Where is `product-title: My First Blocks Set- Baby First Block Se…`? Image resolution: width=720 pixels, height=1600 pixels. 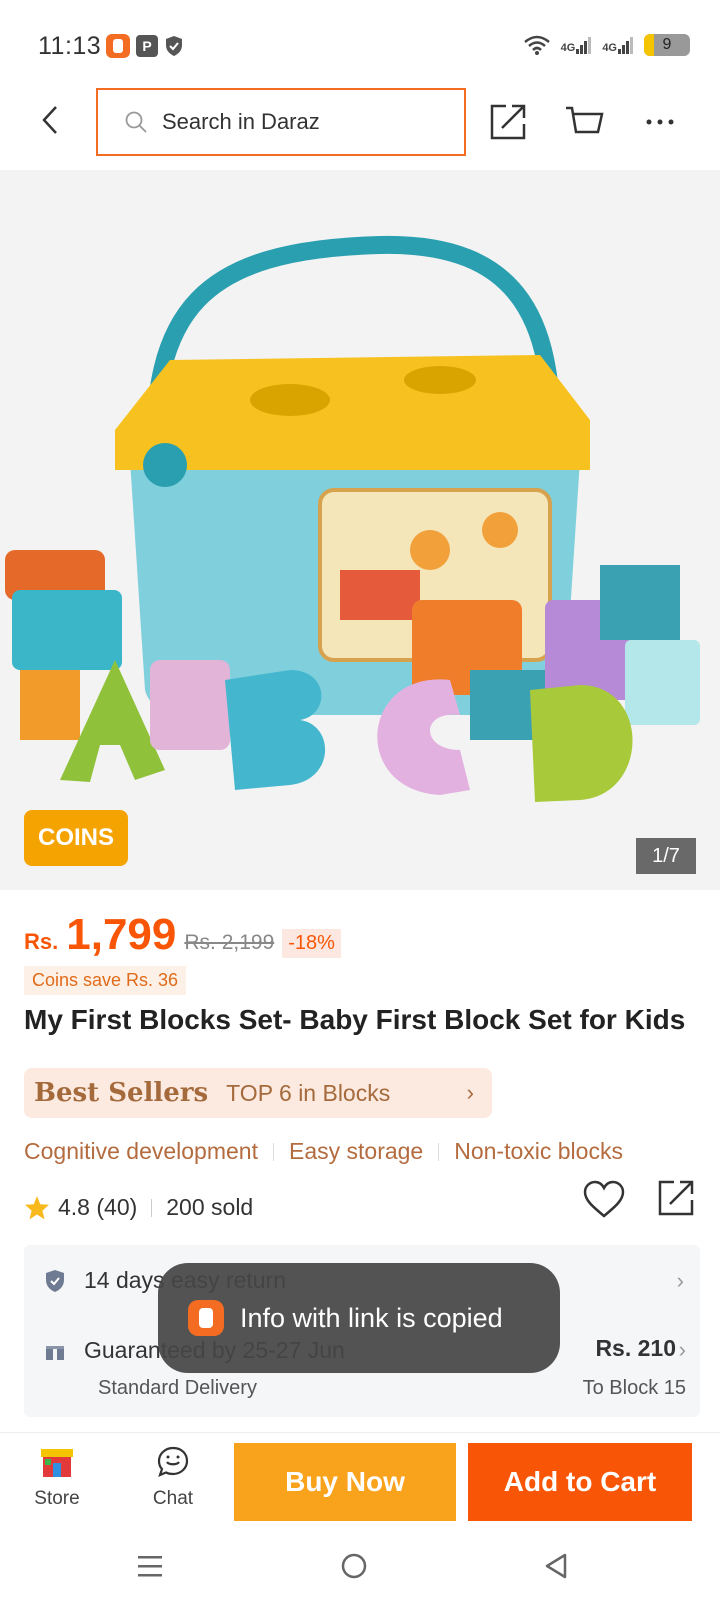 product-title: My First Blocks Set- Baby First Block Se… is located at coordinates (355, 1019).